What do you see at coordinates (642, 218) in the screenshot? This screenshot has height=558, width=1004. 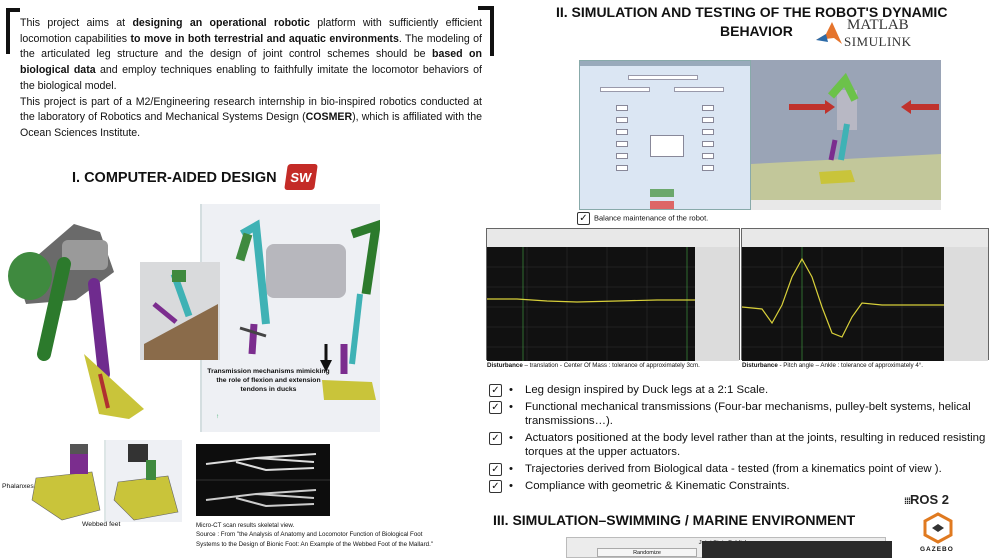 I see `balance-check-line: ✓ Balance maintenance of the robot.` at bounding box center [642, 218].